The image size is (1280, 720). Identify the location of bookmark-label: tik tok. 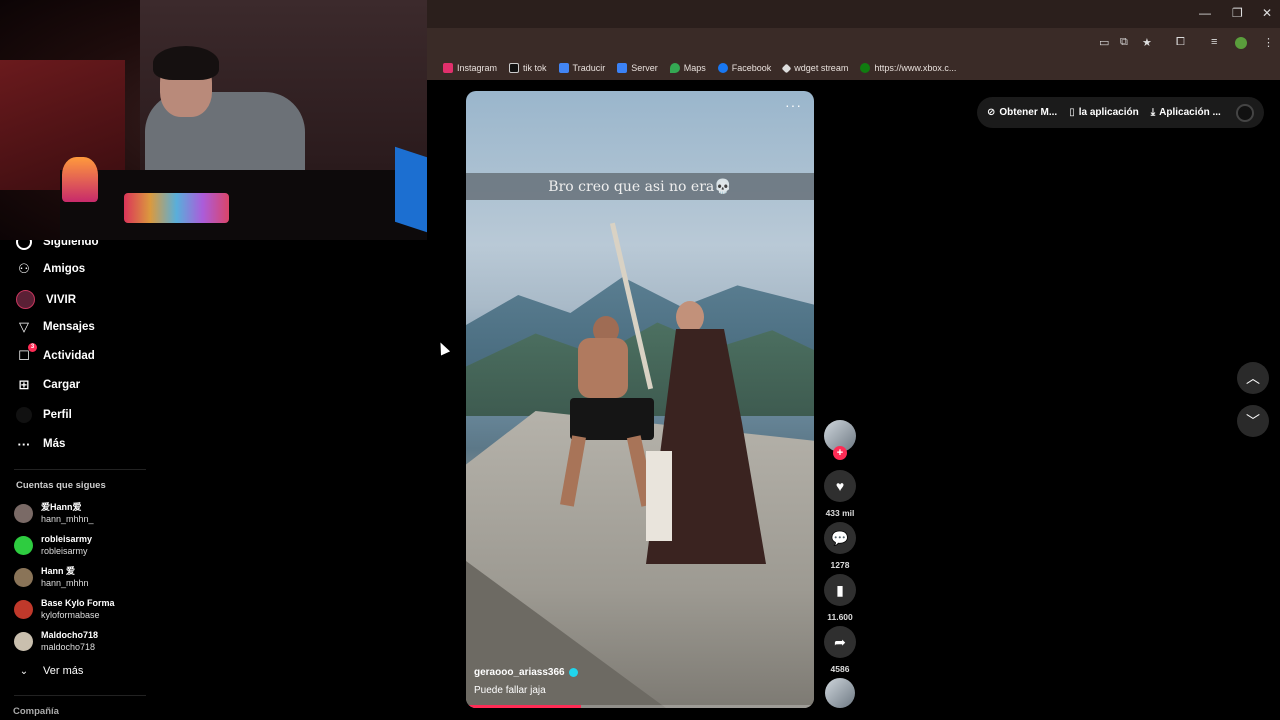
(535, 68).